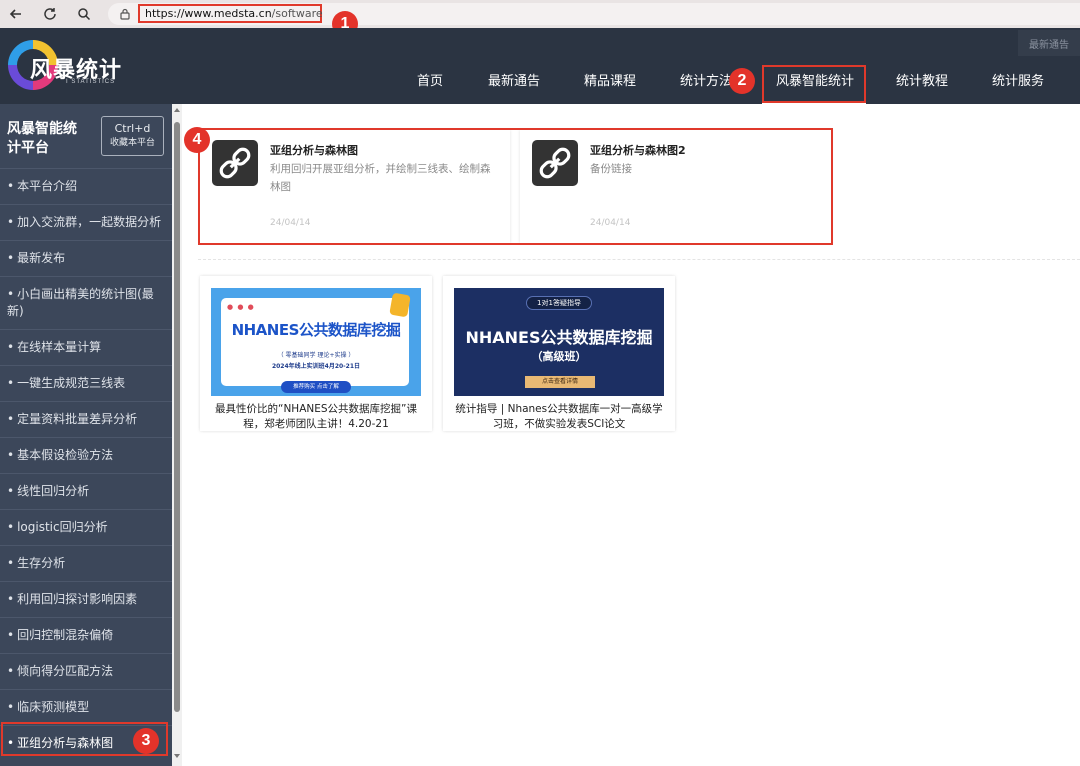  Describe the element at coordinates (125, 13) in the screenshot. I see `site-info-icon` at that location.